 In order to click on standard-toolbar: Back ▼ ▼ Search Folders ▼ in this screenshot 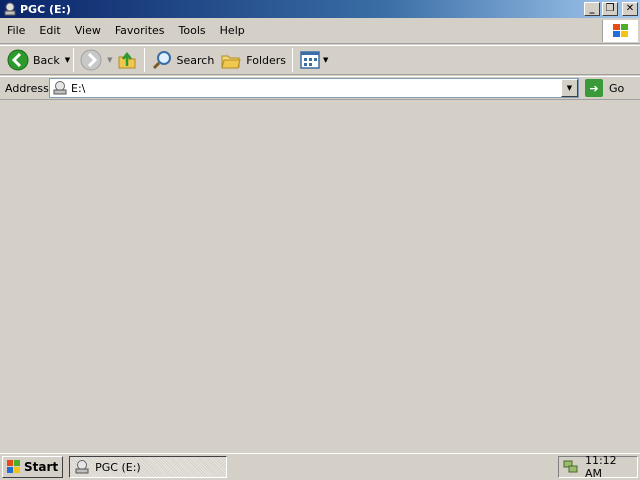, I will do `click(320, 60)`.